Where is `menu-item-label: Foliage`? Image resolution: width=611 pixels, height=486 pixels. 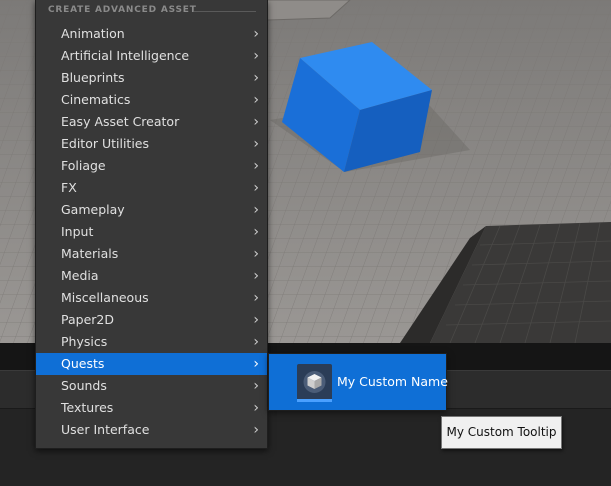
menu-item-label: Foliage is located at coordinates (83, 165).